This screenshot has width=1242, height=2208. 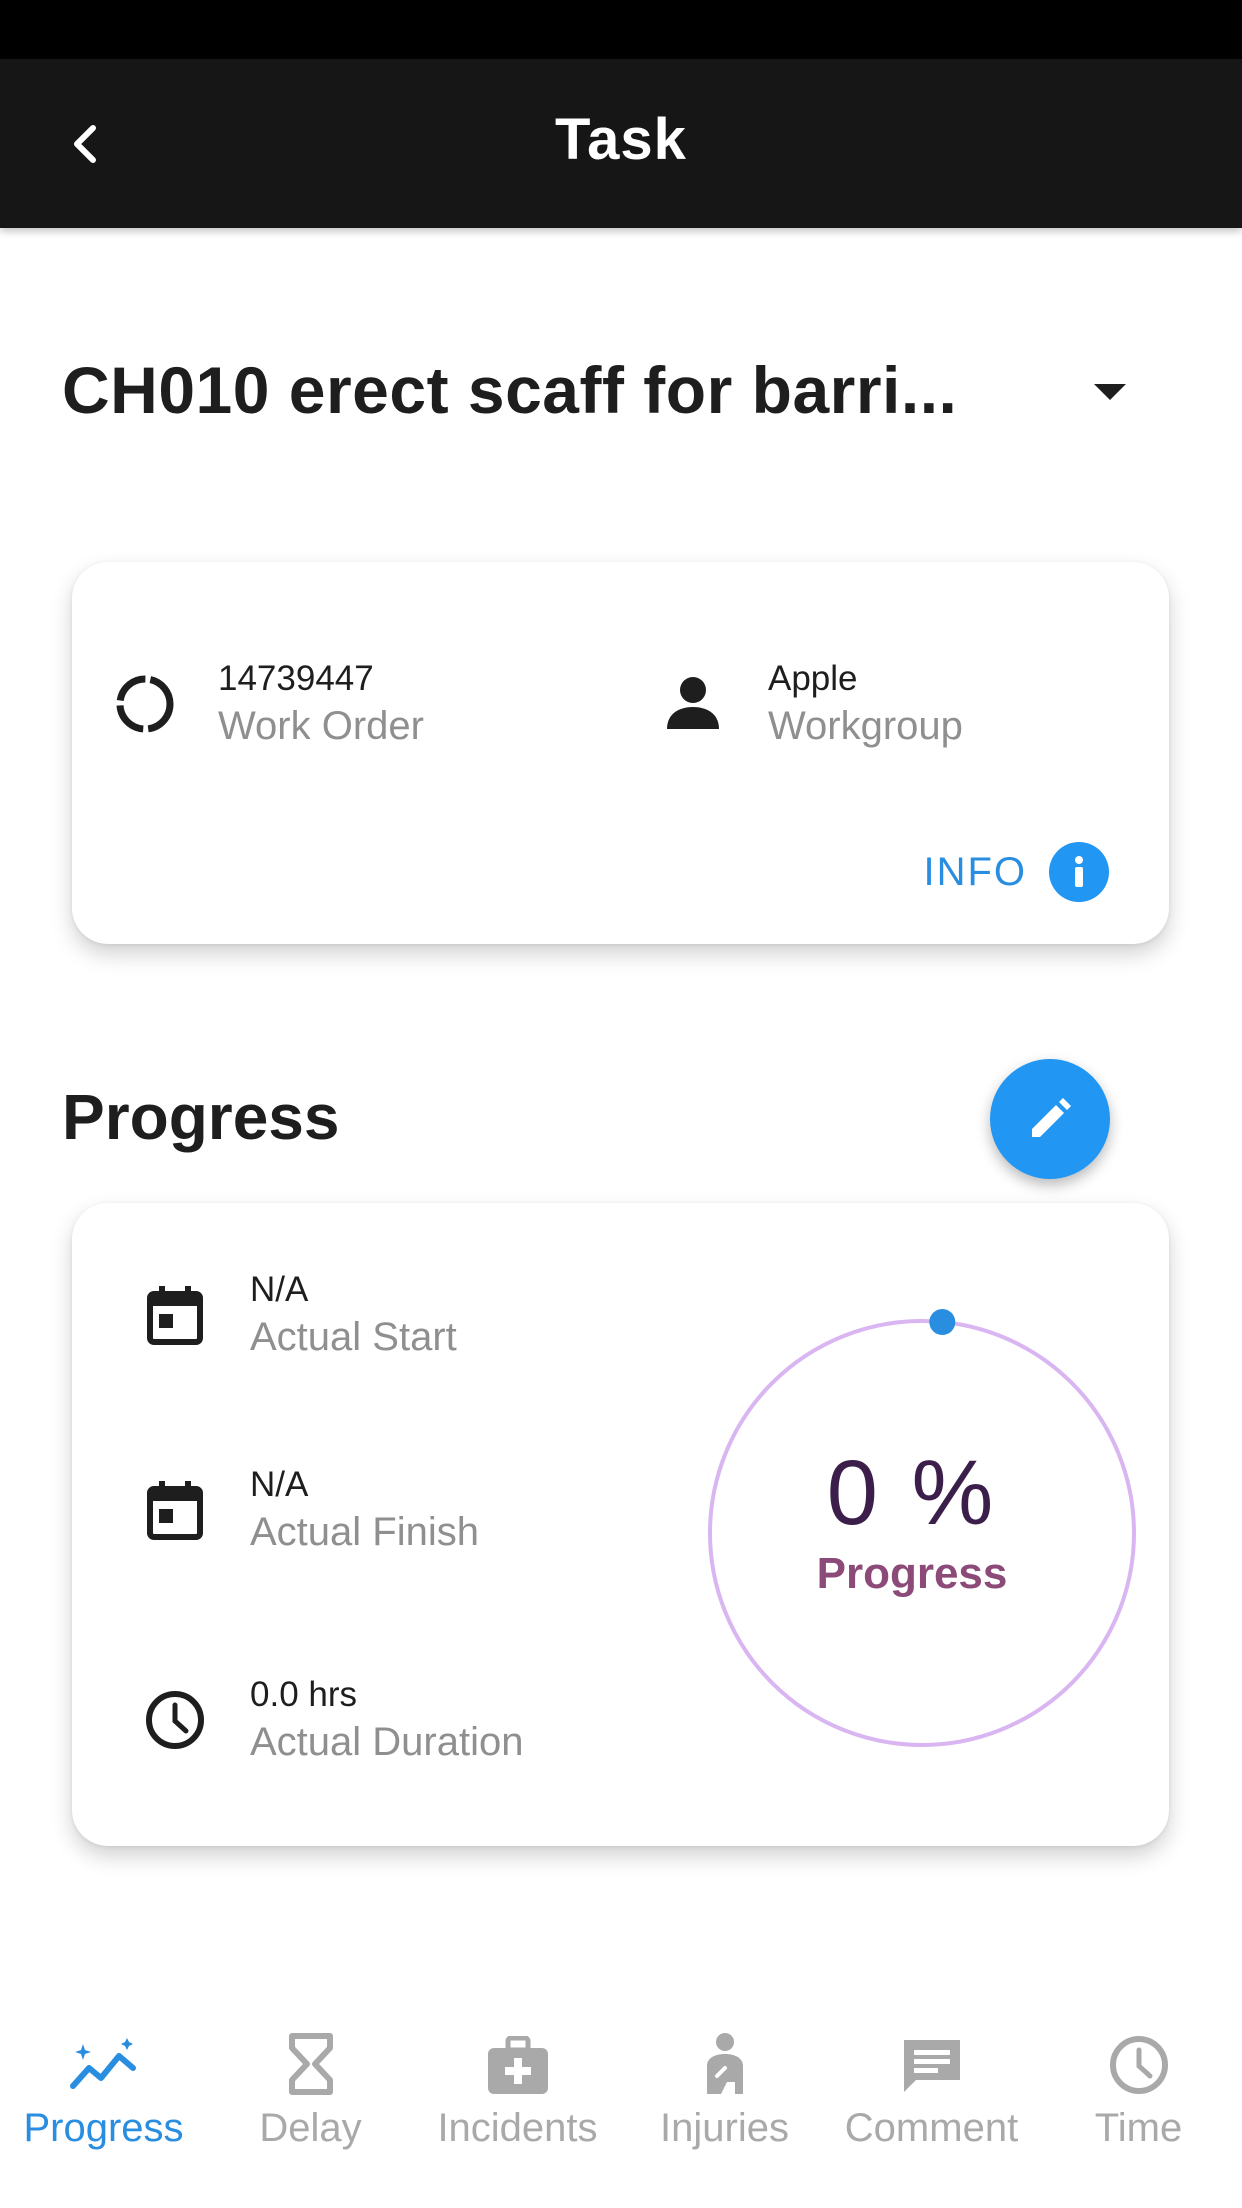 I want to click on actual-start-label: Actual Start, so click(x=353, y=1337).